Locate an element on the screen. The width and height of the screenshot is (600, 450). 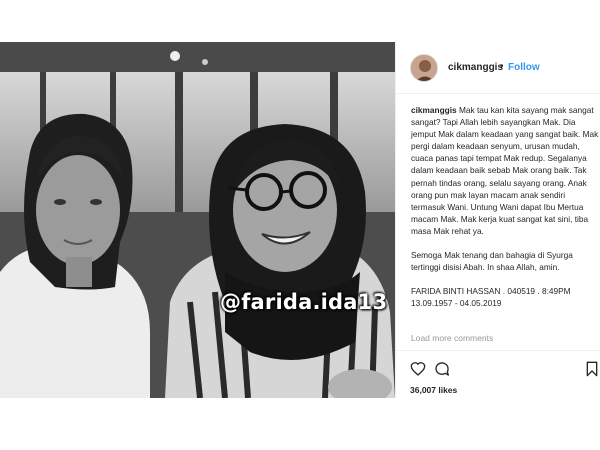
header-username: cikmanggis is located at coordinates (475, 67).